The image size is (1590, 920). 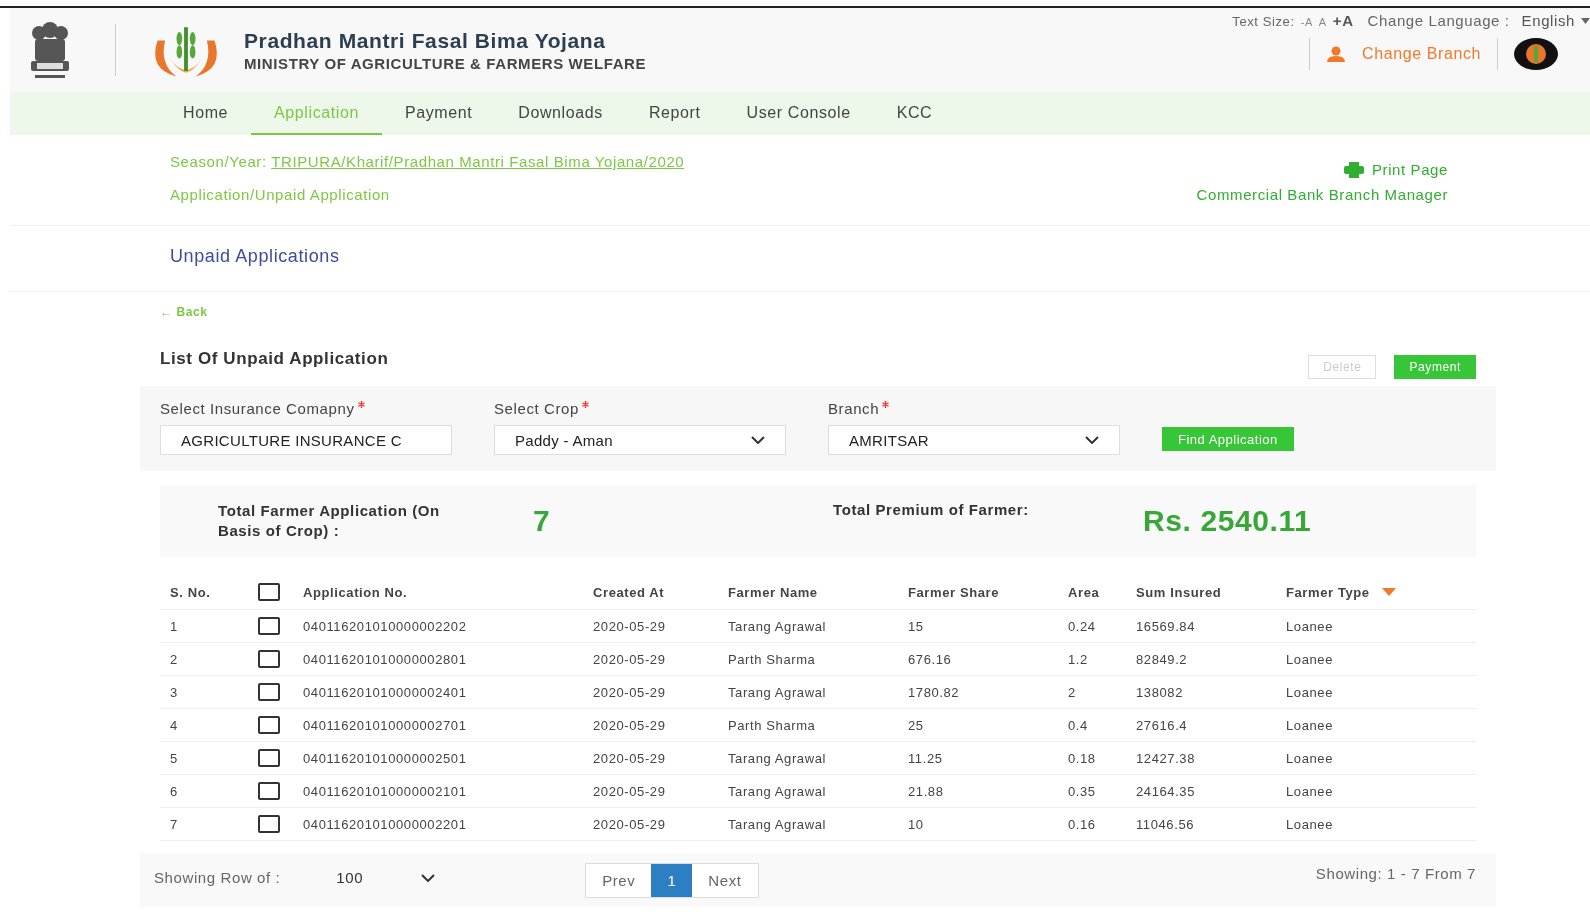 I want to click on select-field: AMRITSAR, so click(x=974, y=440).